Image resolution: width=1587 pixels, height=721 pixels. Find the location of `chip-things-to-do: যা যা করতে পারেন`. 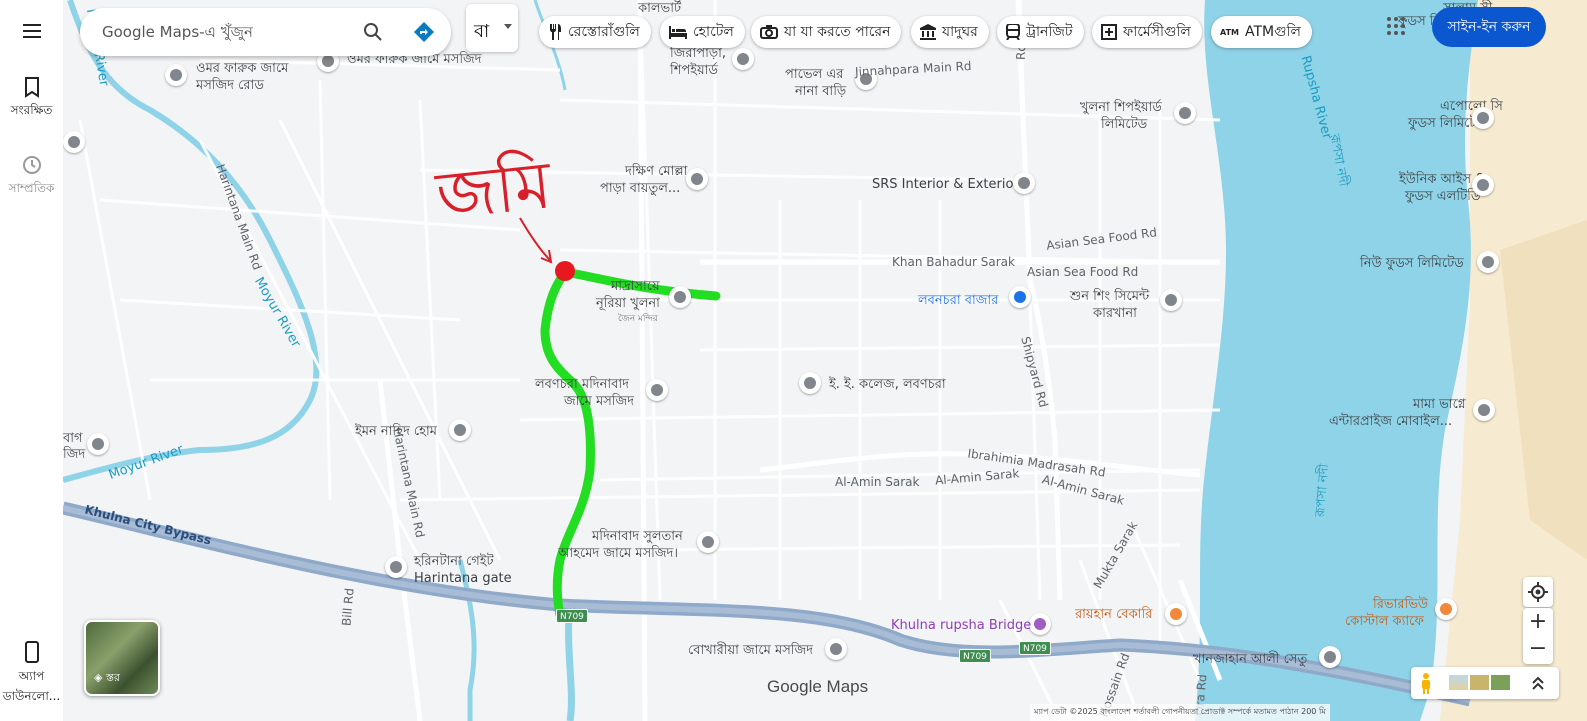

chip-things-to-do: যা যা করতে পারেন is located at coordinates (826, 32).